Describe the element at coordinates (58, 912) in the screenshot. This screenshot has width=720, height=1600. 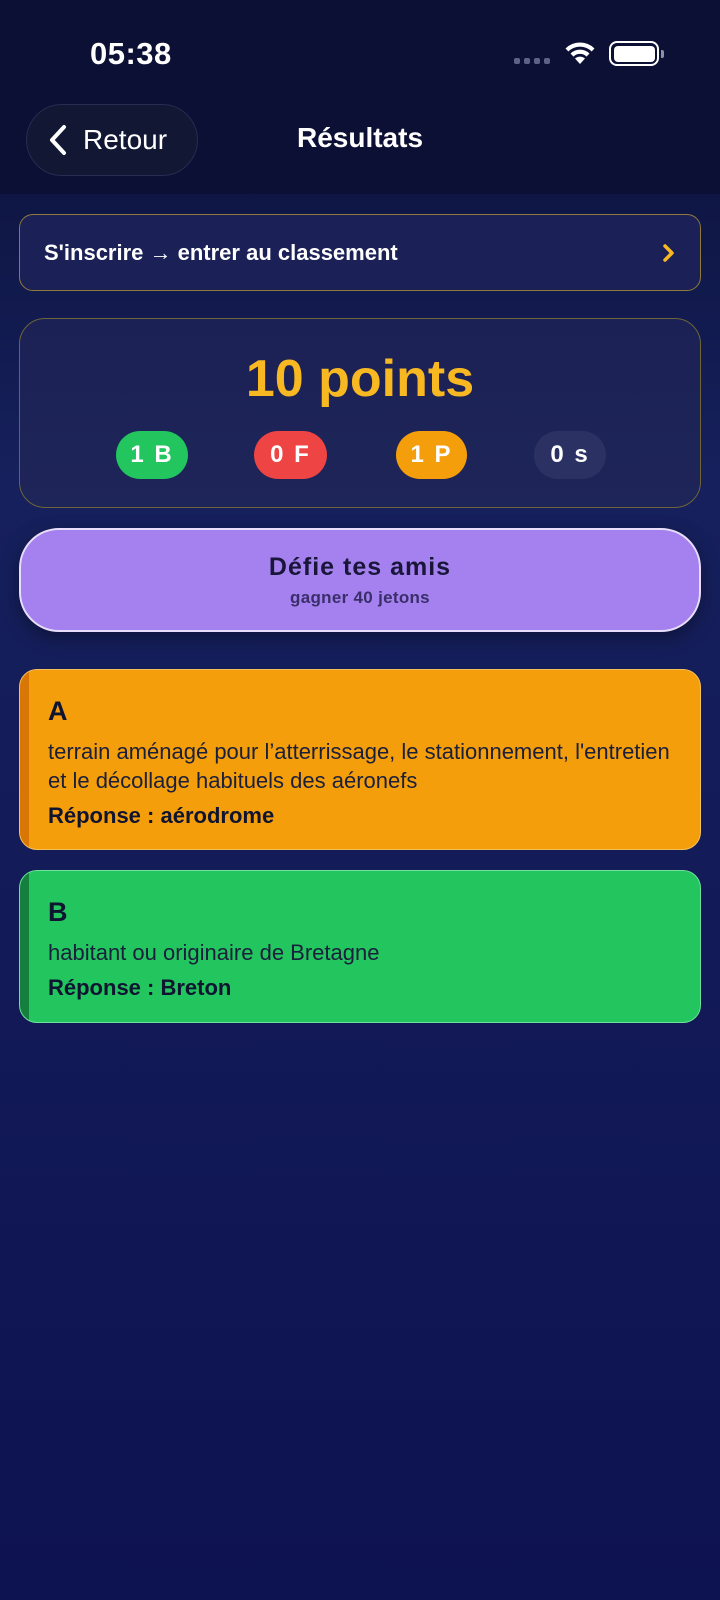
I see `answer-letter: B` at that location.